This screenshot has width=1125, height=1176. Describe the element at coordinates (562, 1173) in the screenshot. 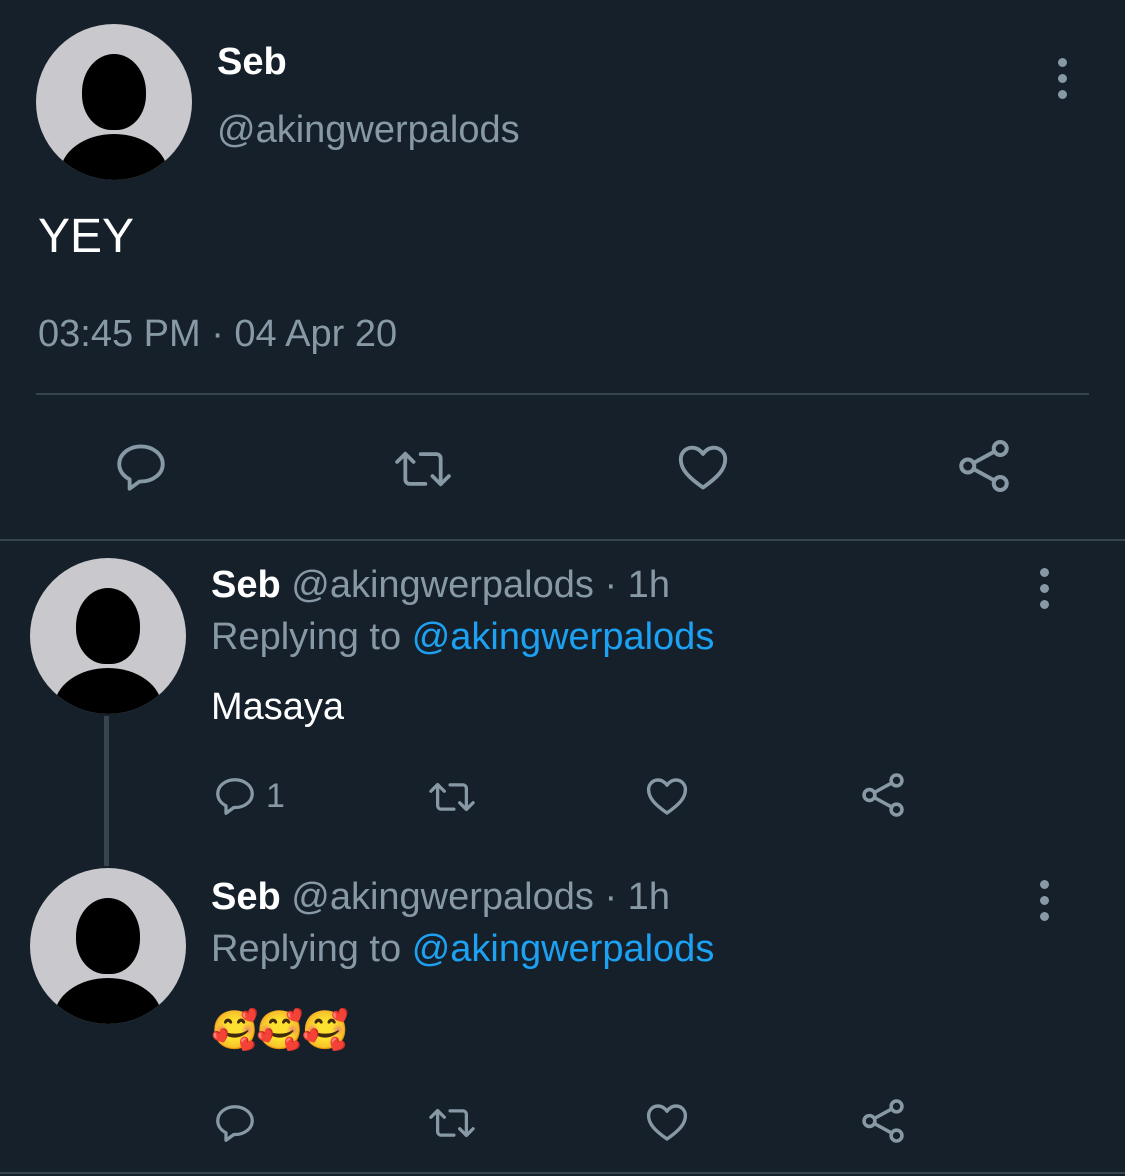

I see `bottom-divider` at that location.